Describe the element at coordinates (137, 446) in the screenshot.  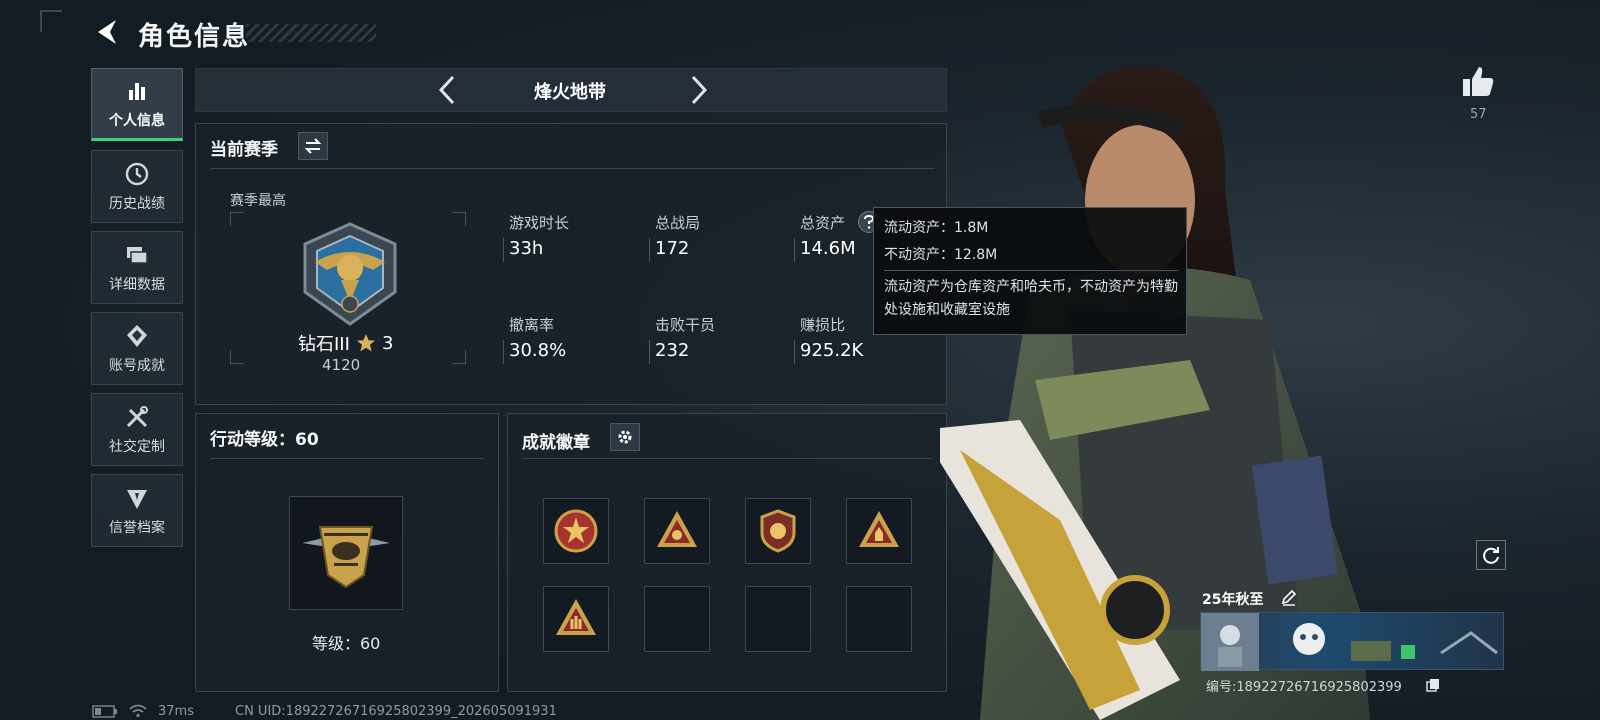
I see `sidebar-item-label: 社交定制` at that location.